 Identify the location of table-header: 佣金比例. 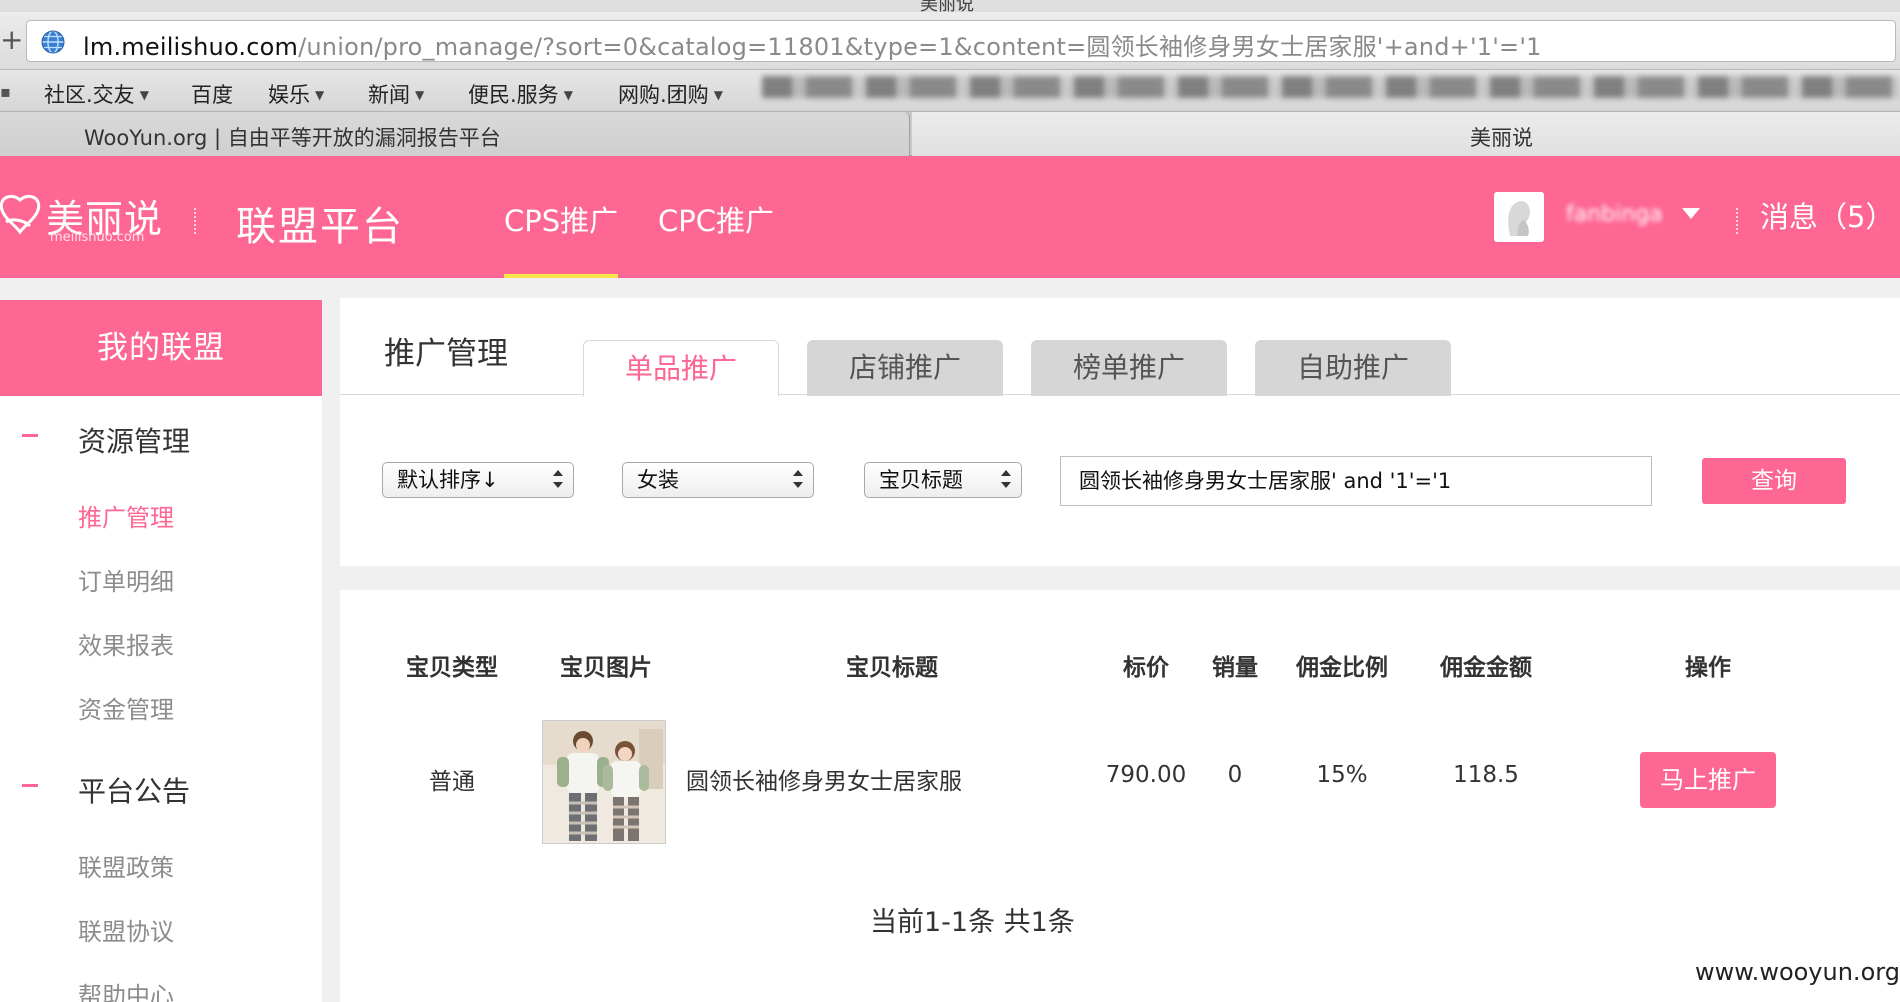
(1342, 668).